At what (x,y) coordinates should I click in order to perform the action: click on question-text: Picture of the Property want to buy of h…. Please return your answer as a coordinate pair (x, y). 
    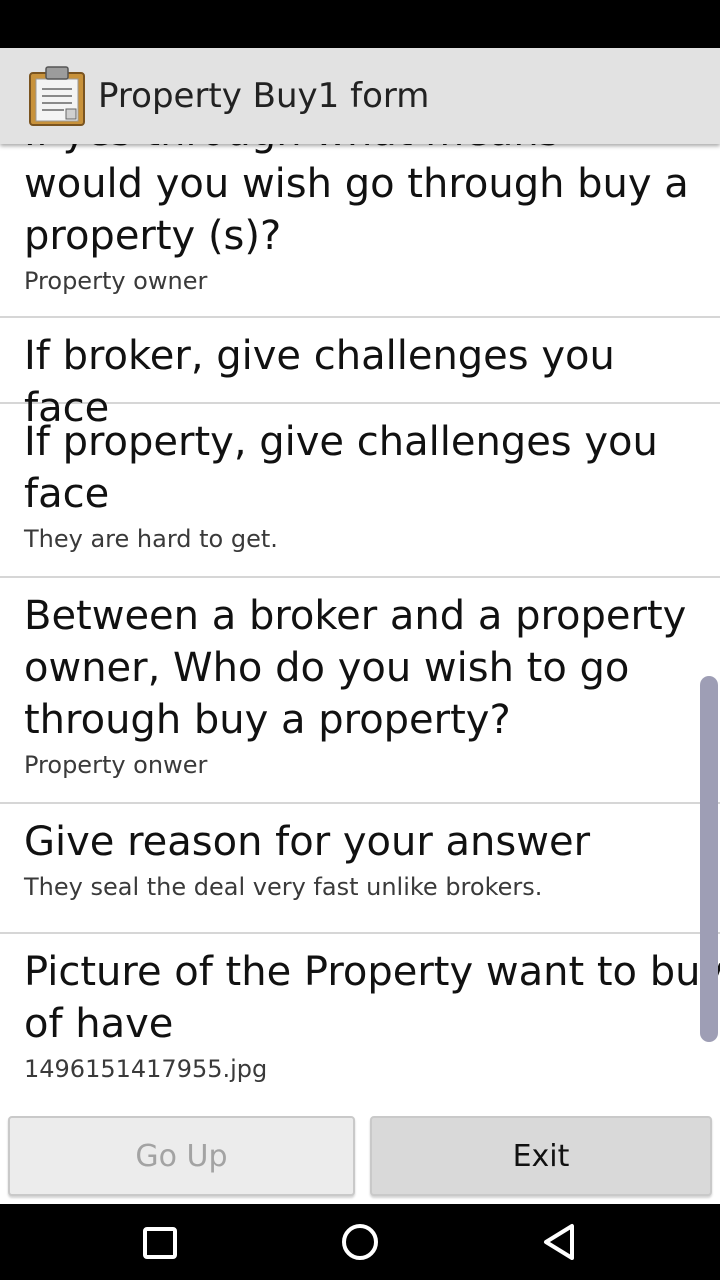
    Looking at the image, I should click on (372, 998).